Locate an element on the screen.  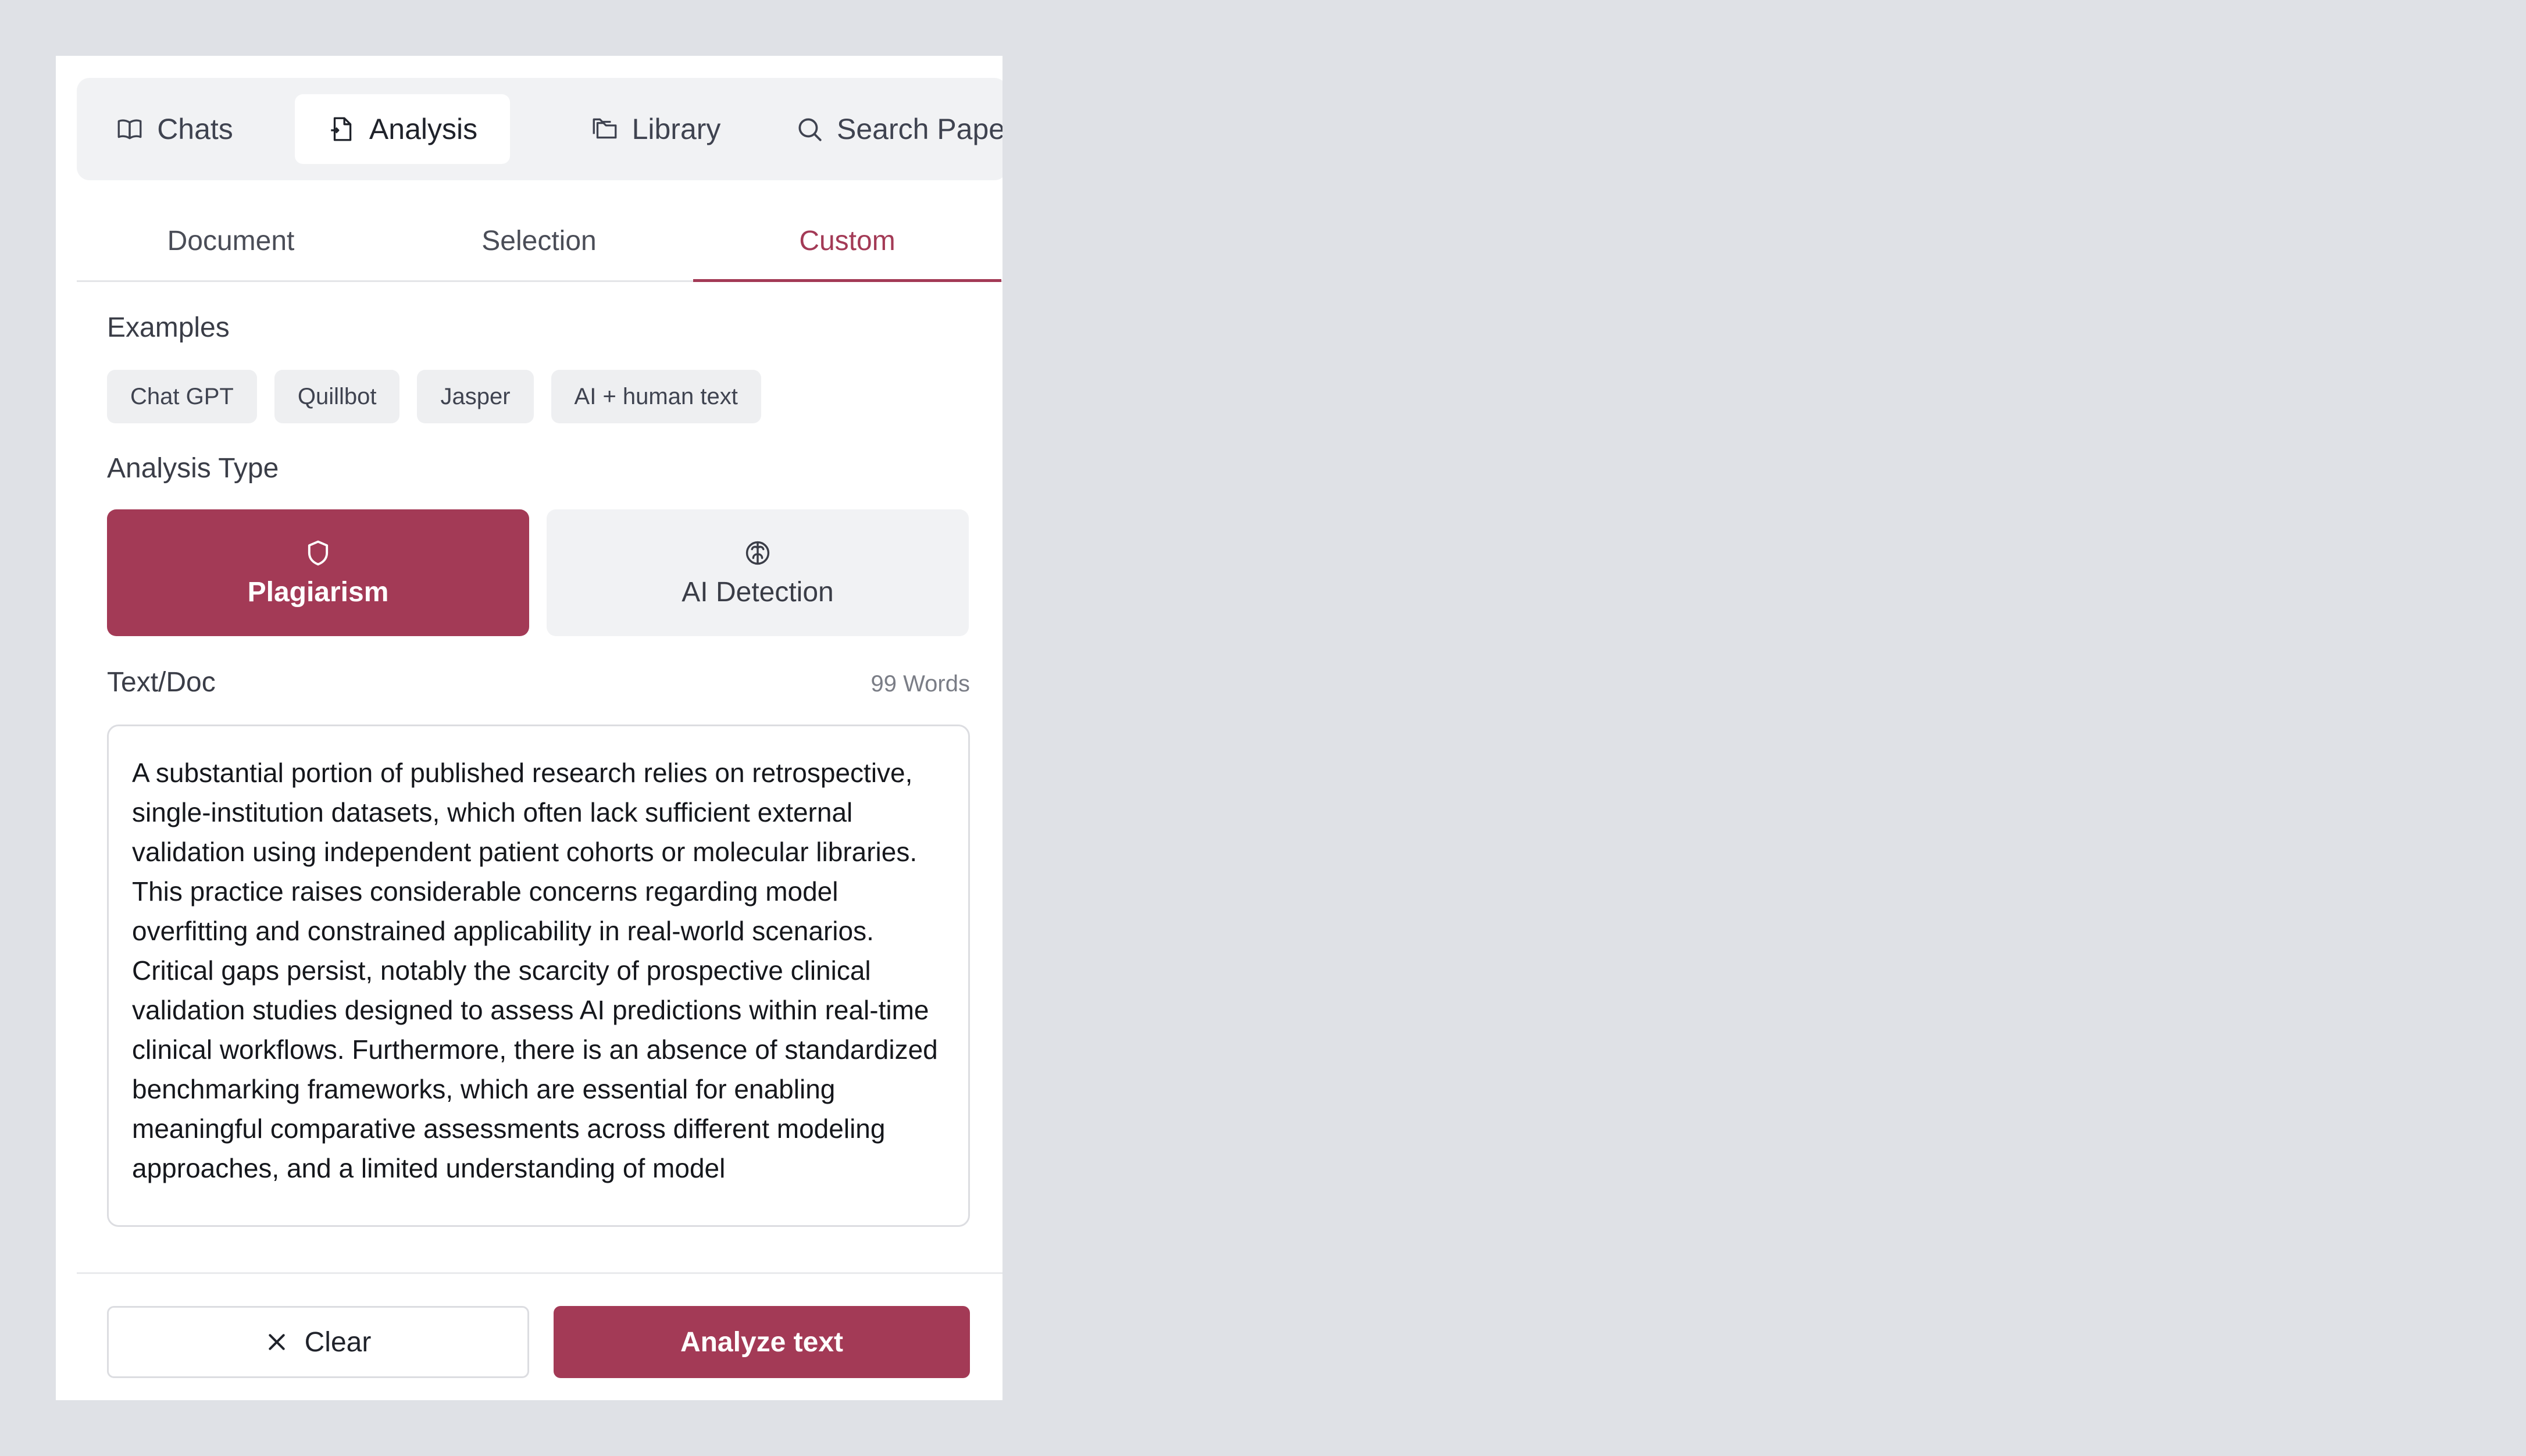
book-open-icon is located at coordinates (129, 129).